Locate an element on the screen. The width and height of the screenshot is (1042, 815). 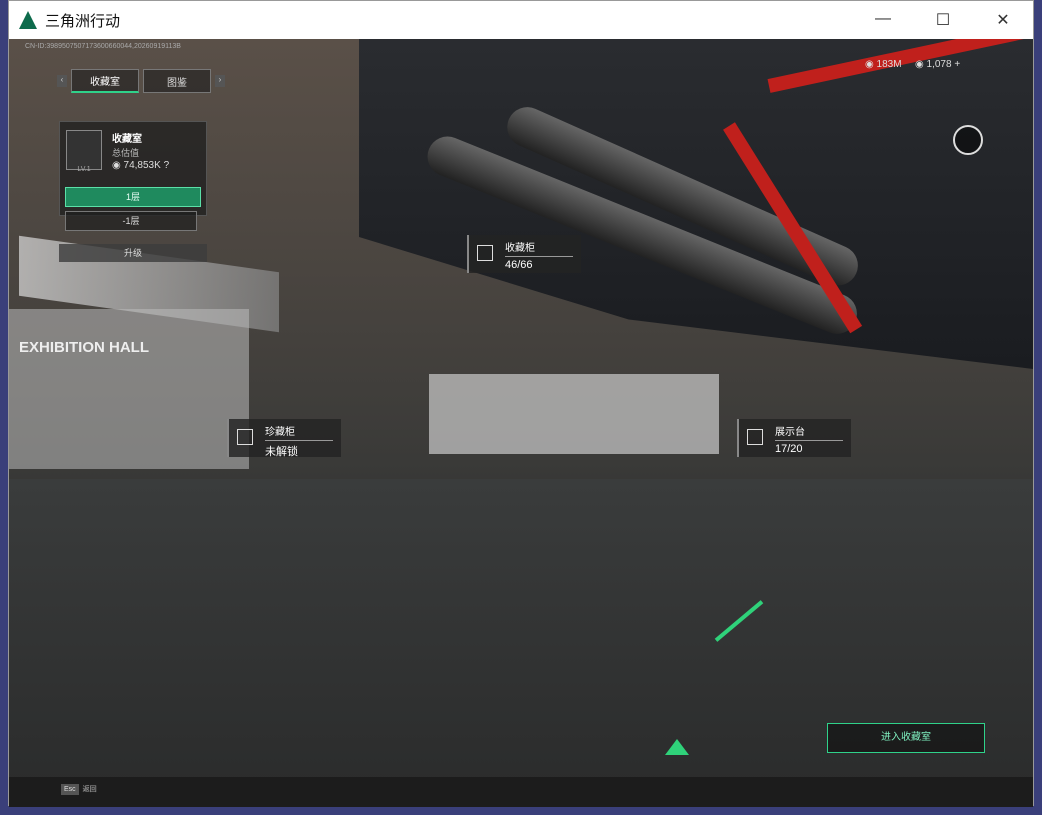
level: LV.1 is located at coordinates (84, 169).